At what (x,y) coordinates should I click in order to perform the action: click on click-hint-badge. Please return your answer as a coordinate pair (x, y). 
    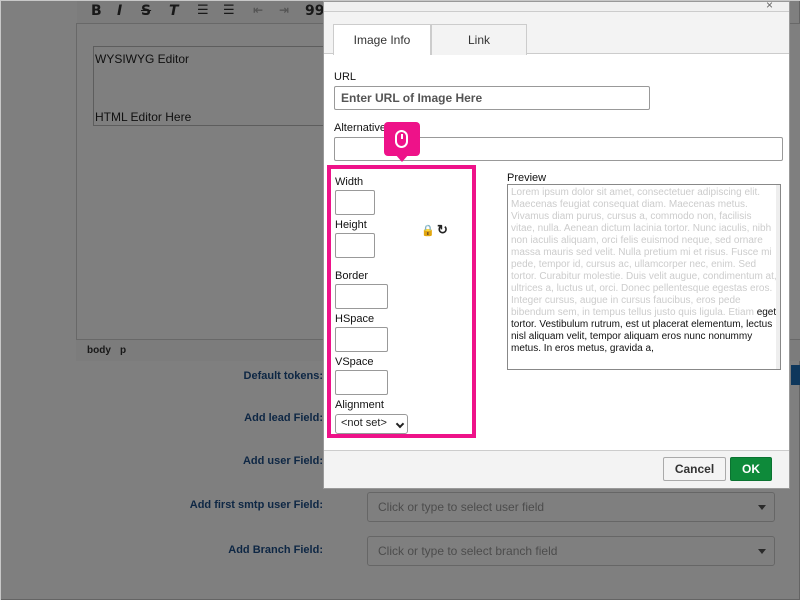
    Looking at the image, I should click on (402, 139).